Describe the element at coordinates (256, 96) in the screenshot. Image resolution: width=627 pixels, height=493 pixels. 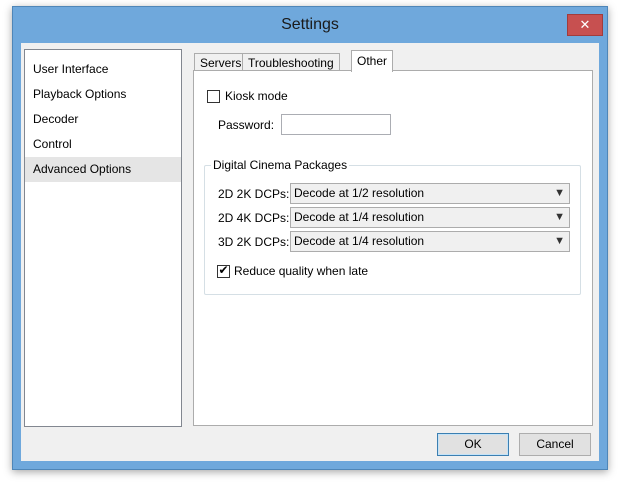
I see `kiosk-mode-label: Kiosk mode` at that location.